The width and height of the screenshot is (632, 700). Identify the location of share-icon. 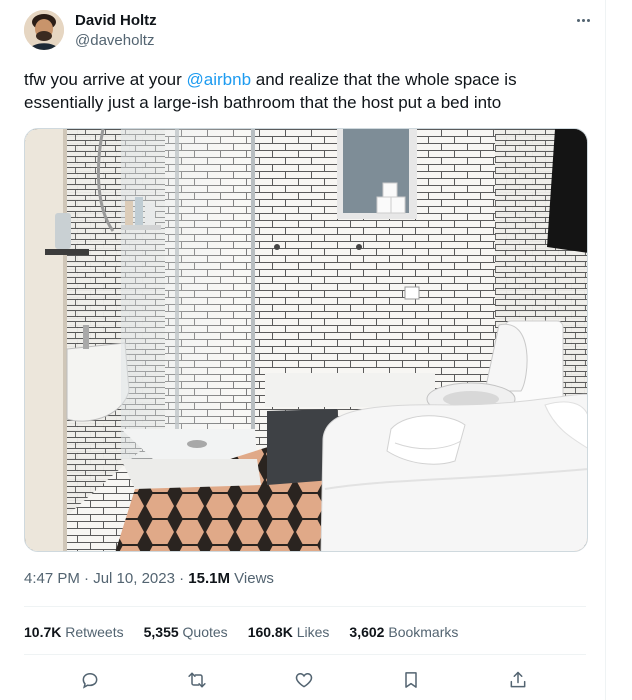
(518, 679).